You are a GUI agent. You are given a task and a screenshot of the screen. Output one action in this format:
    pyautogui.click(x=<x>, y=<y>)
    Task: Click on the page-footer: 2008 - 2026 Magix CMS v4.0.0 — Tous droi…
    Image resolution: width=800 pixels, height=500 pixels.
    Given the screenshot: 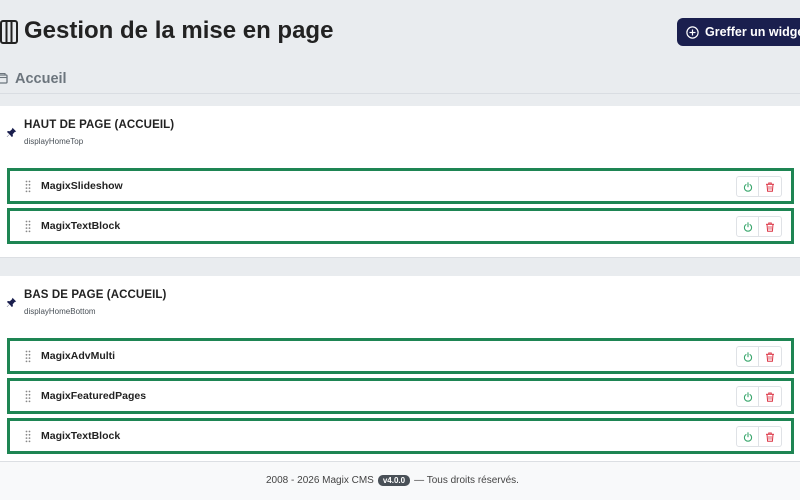 What is the action you would take?
    pyautogui.click(x=400, y=481)
    